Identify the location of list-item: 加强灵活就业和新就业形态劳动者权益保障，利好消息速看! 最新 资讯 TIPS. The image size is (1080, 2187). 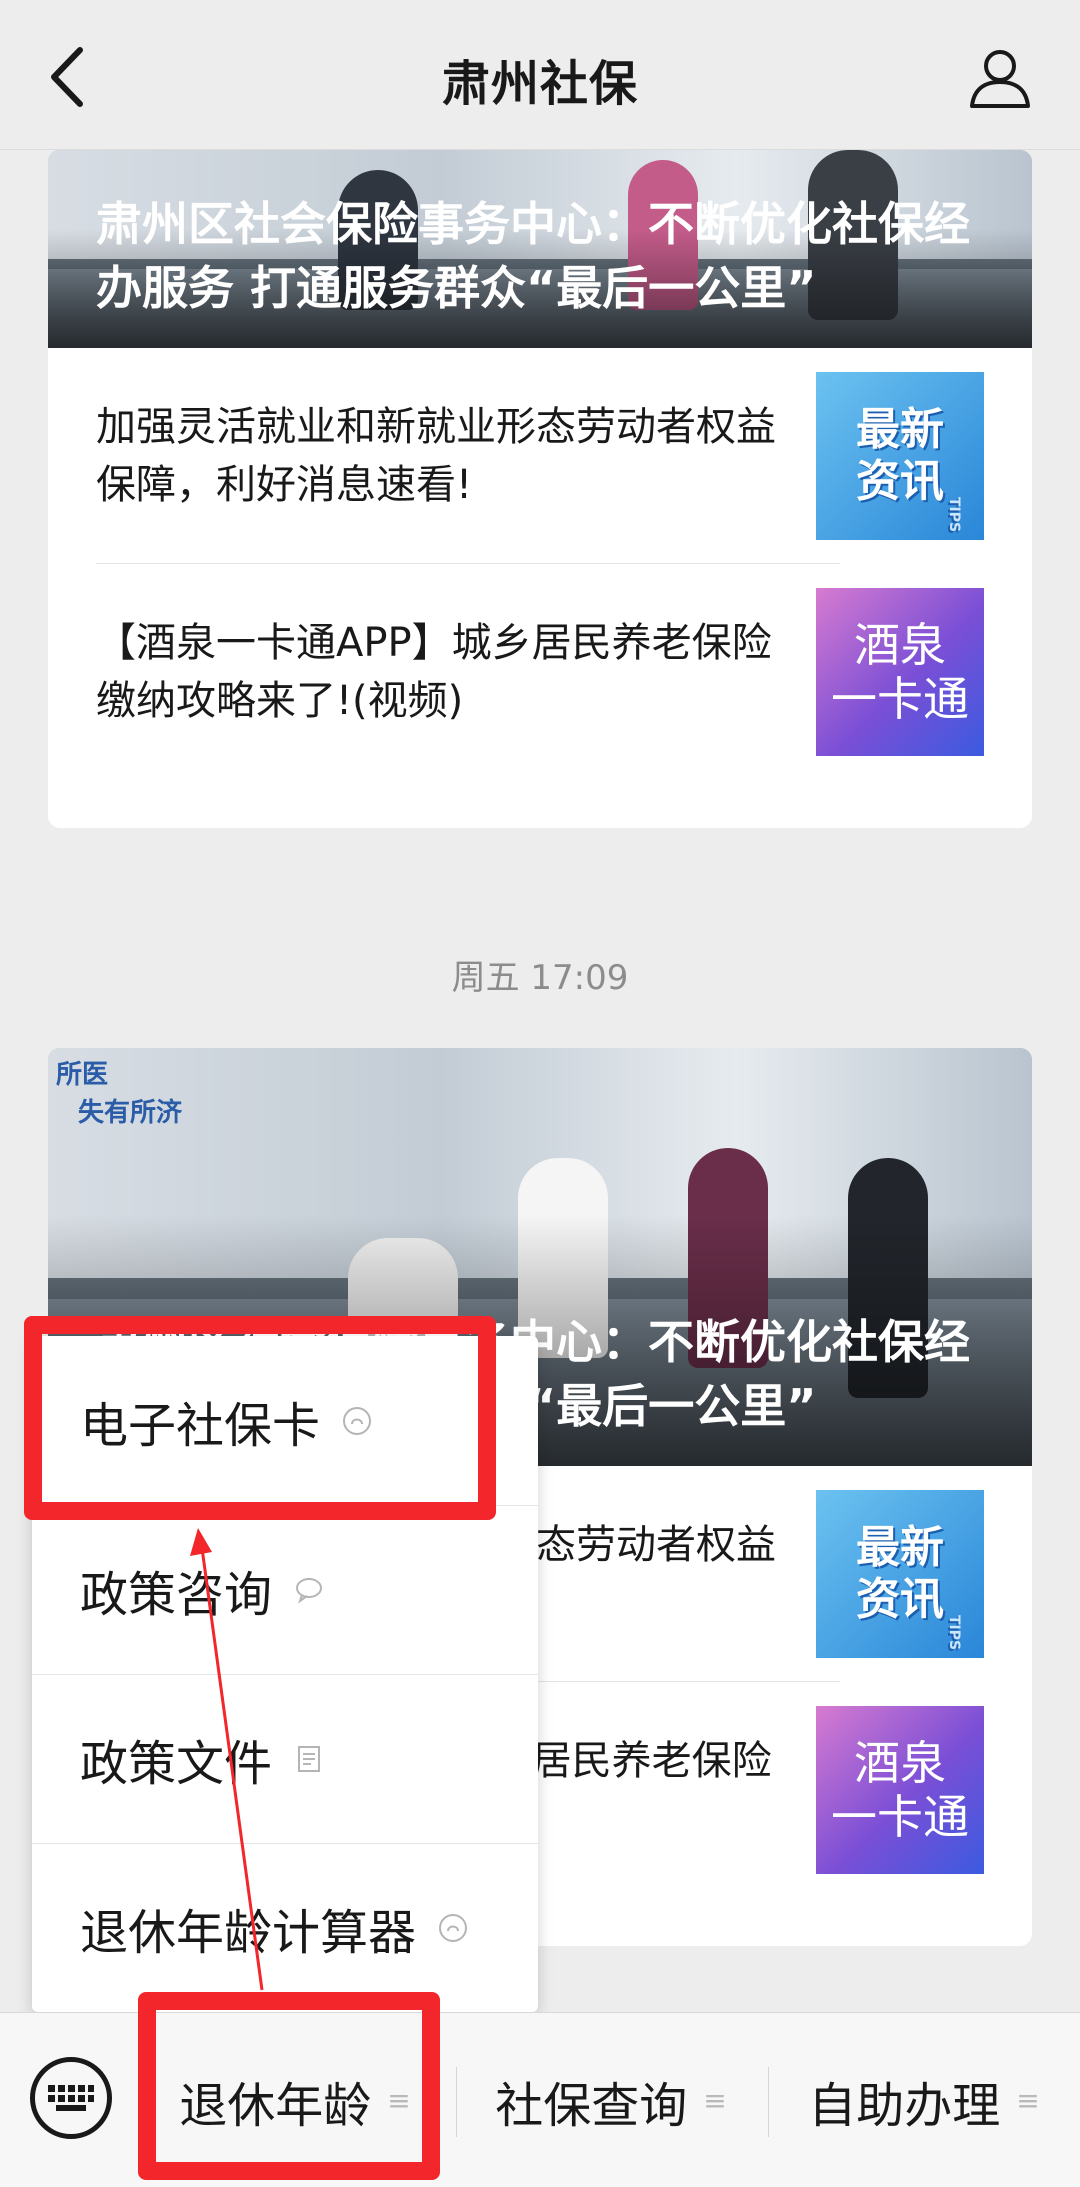
(540, 456).